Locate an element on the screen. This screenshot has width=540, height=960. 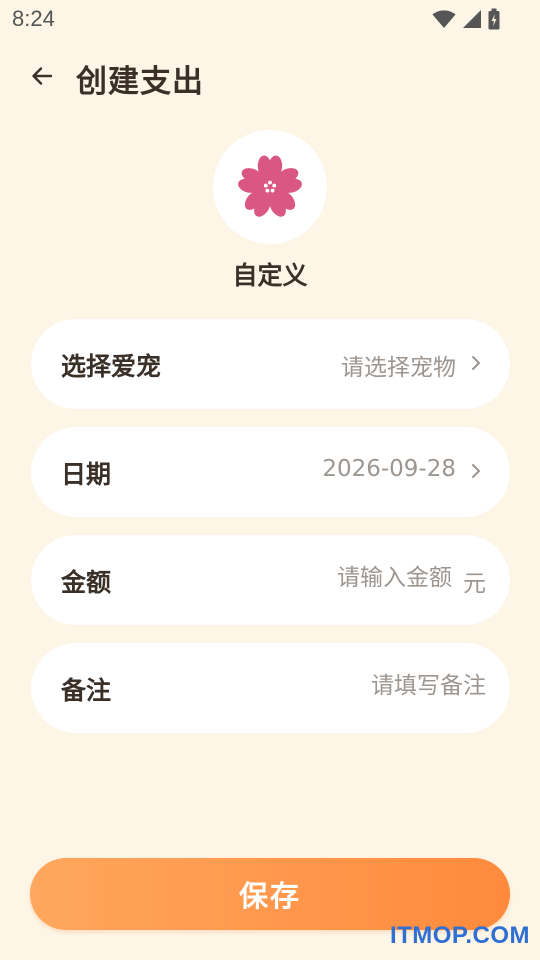
status-time: 8:24 is located at coordinates (33, 18).